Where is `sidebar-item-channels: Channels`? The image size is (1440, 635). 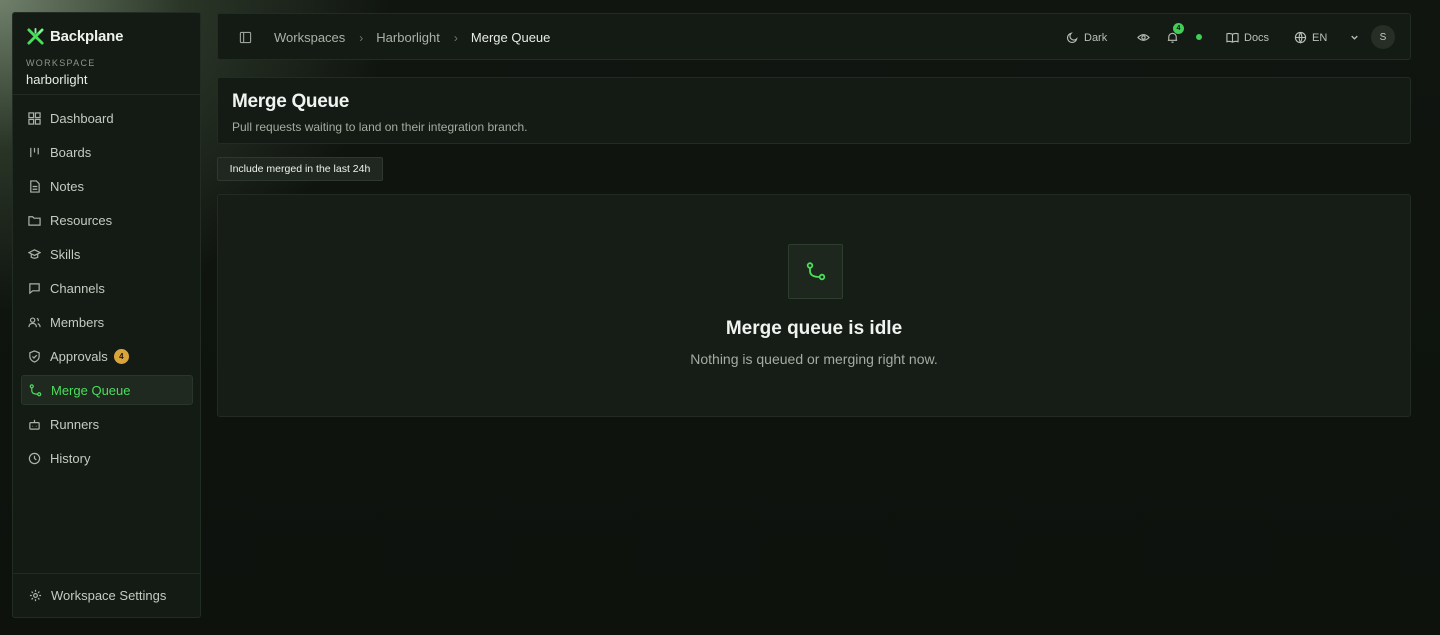 sidebar-item-channels: Channels is located at coordinates (107, 288).